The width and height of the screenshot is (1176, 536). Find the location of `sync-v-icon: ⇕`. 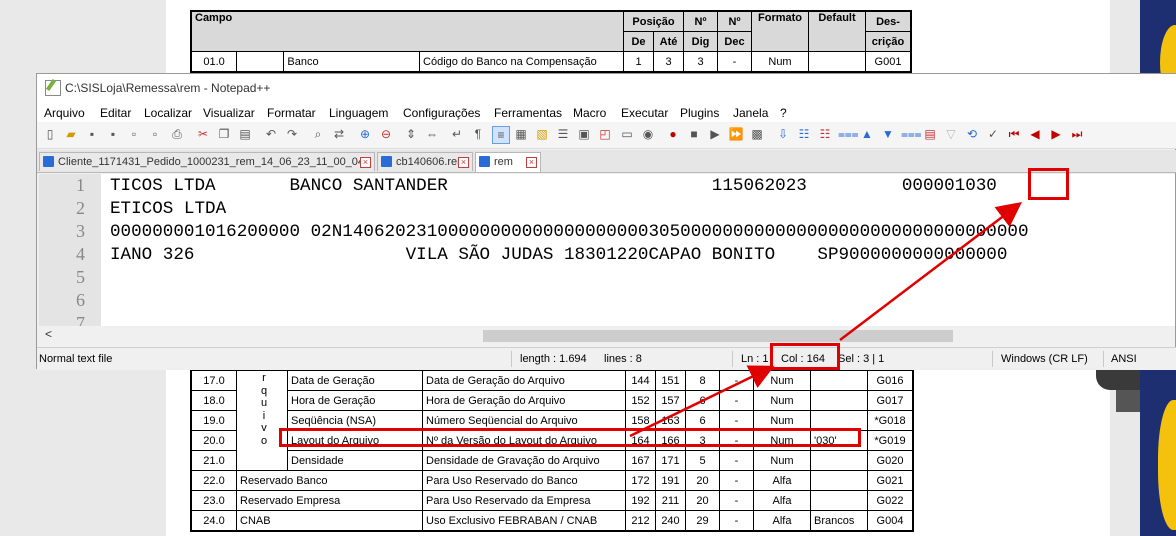

sync-v-icon: ⇕ is located at coordinates (411, 134).